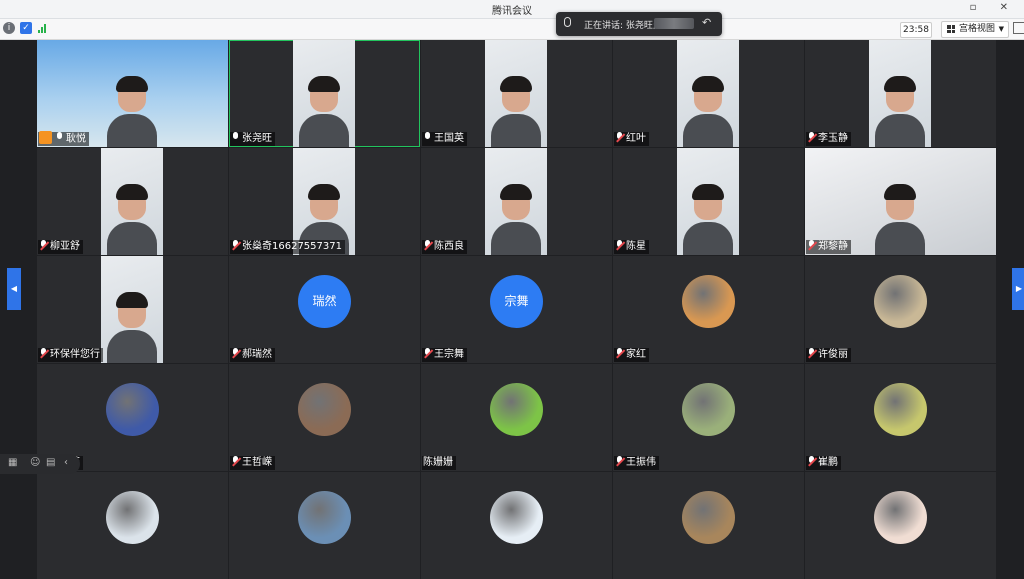  Describe the element at coordinates (708, 93) in the screenshot. I see `participant-tile: 红叶` at that location.